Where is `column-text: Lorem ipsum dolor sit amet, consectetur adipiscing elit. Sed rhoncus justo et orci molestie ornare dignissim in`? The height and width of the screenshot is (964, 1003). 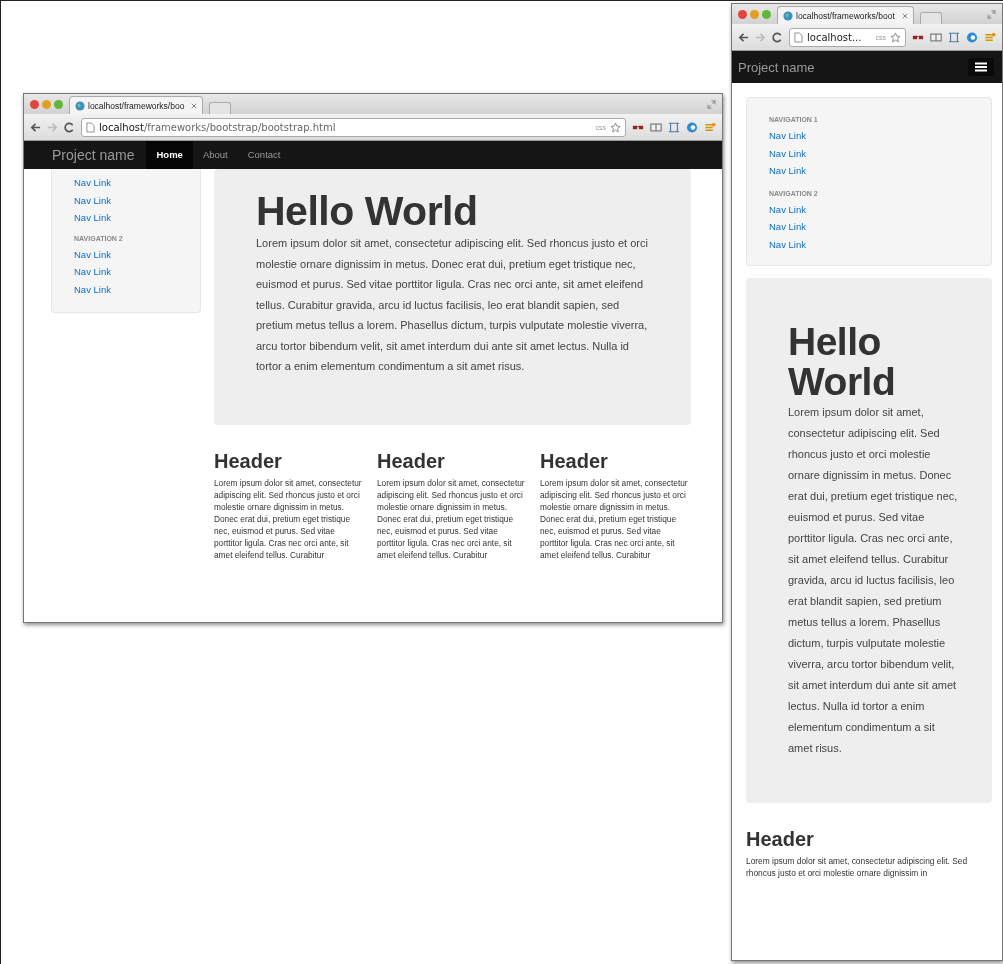 column-text: Lorem ipsum dolor sit amet, consectetur adipiscing elit. Sed rhoncus justo et orci molestie ornare dignissim in is located at coordinates (857, 867).